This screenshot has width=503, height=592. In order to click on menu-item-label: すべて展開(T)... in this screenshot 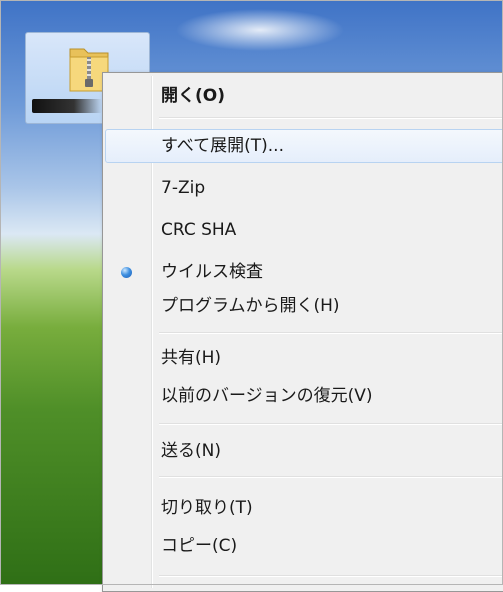, I will do `click(222, 146)`.